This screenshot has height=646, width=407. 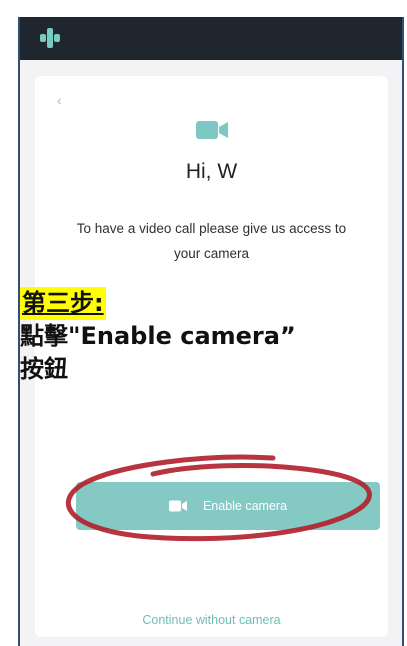 What do you see at coordinates (211, 620) in the screenshot?
I see `continue-without-camera-link: Continue without camera` at bounding box center [211, 620].